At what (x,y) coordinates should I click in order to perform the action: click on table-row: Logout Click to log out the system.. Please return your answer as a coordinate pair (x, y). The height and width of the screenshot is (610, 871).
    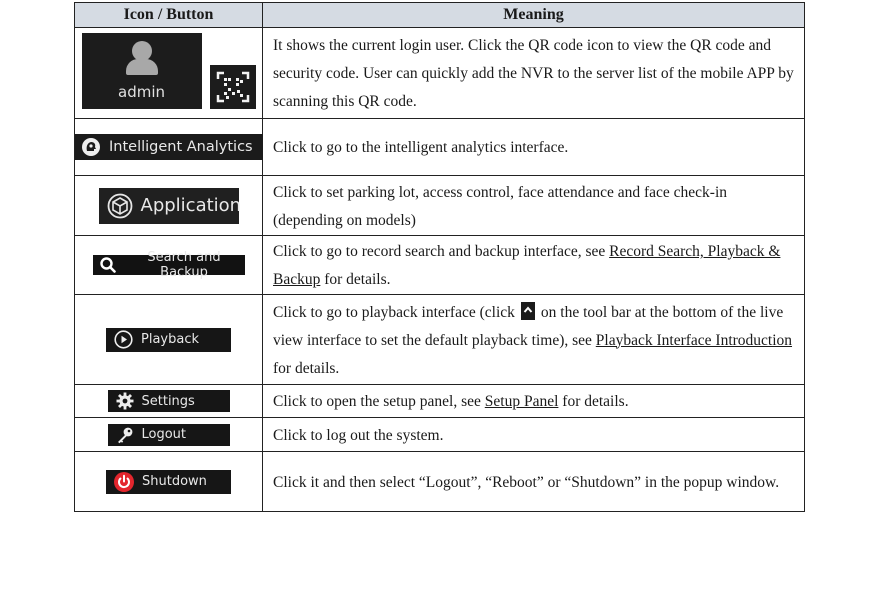
    Looking at the image, I should click on (439, 434).